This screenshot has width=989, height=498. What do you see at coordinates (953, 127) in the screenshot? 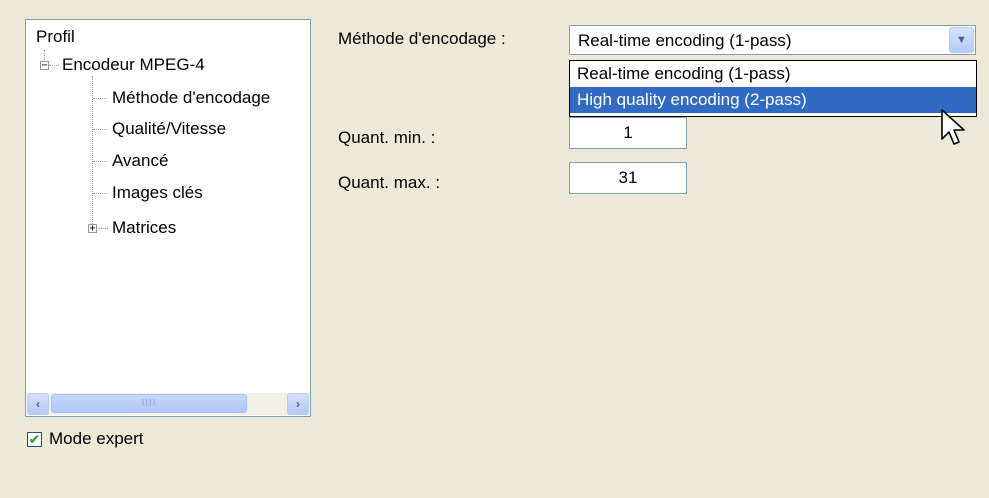
I see `mouse-cursor-icon` at bounding box center [953, 127].